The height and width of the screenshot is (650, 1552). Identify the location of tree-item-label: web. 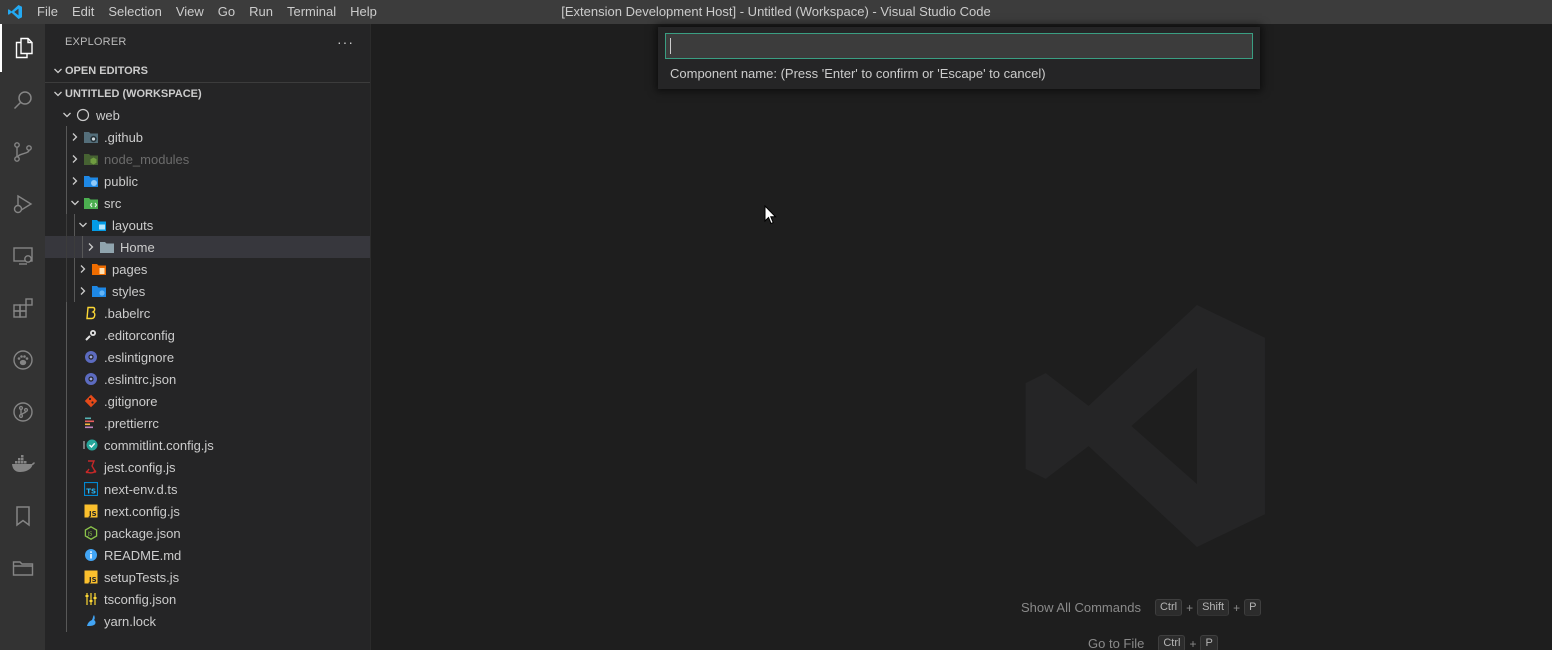
(108, 115).